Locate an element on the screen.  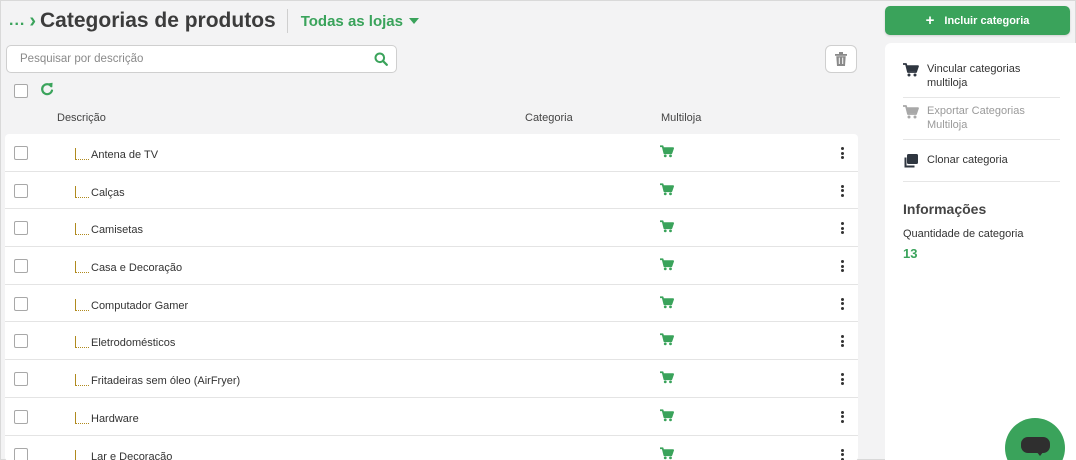
store-filter-label: Todas as lojas is located at coordinates (351, 21).